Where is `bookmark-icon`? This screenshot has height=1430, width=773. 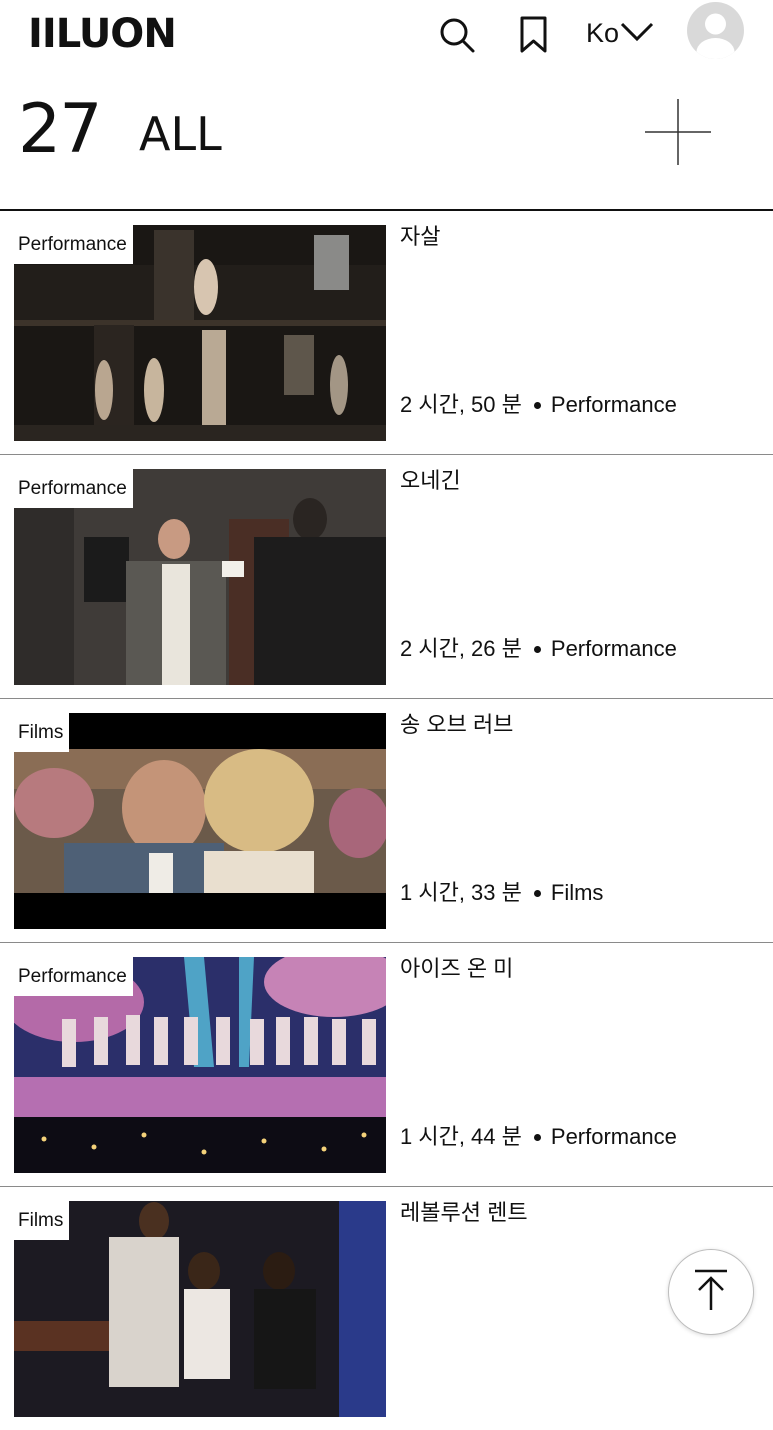 bookmark-icon is located at coordinates (534, 34).